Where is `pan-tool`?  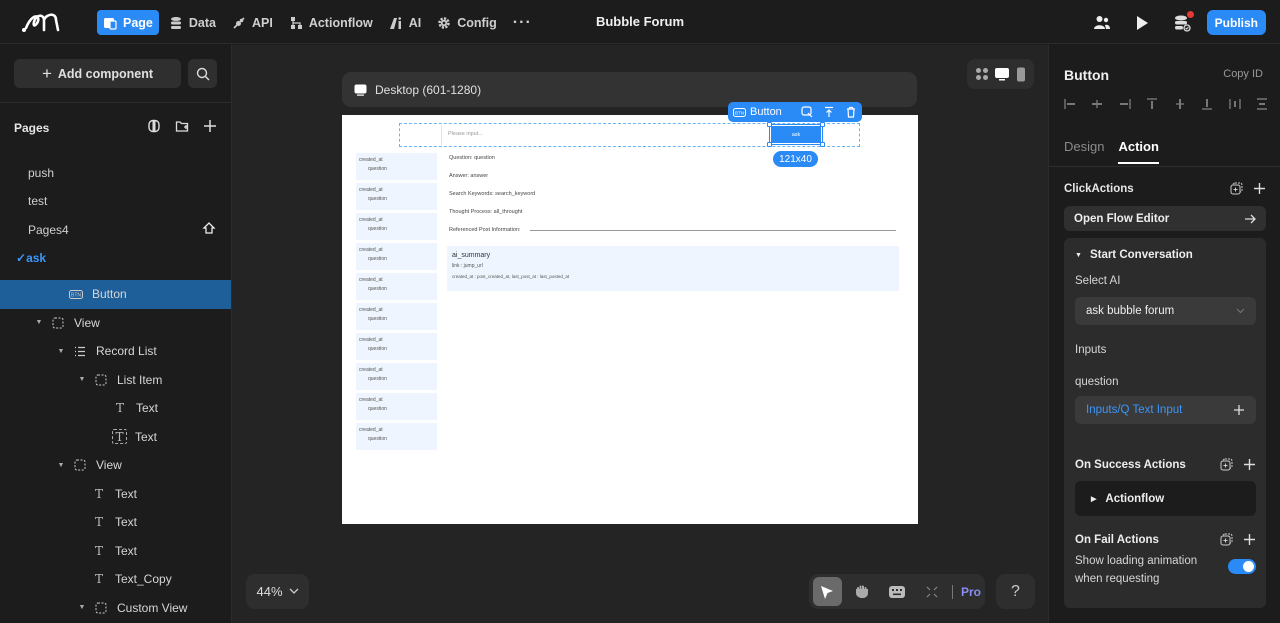
pan-tool is located at coordinates (862, 591).